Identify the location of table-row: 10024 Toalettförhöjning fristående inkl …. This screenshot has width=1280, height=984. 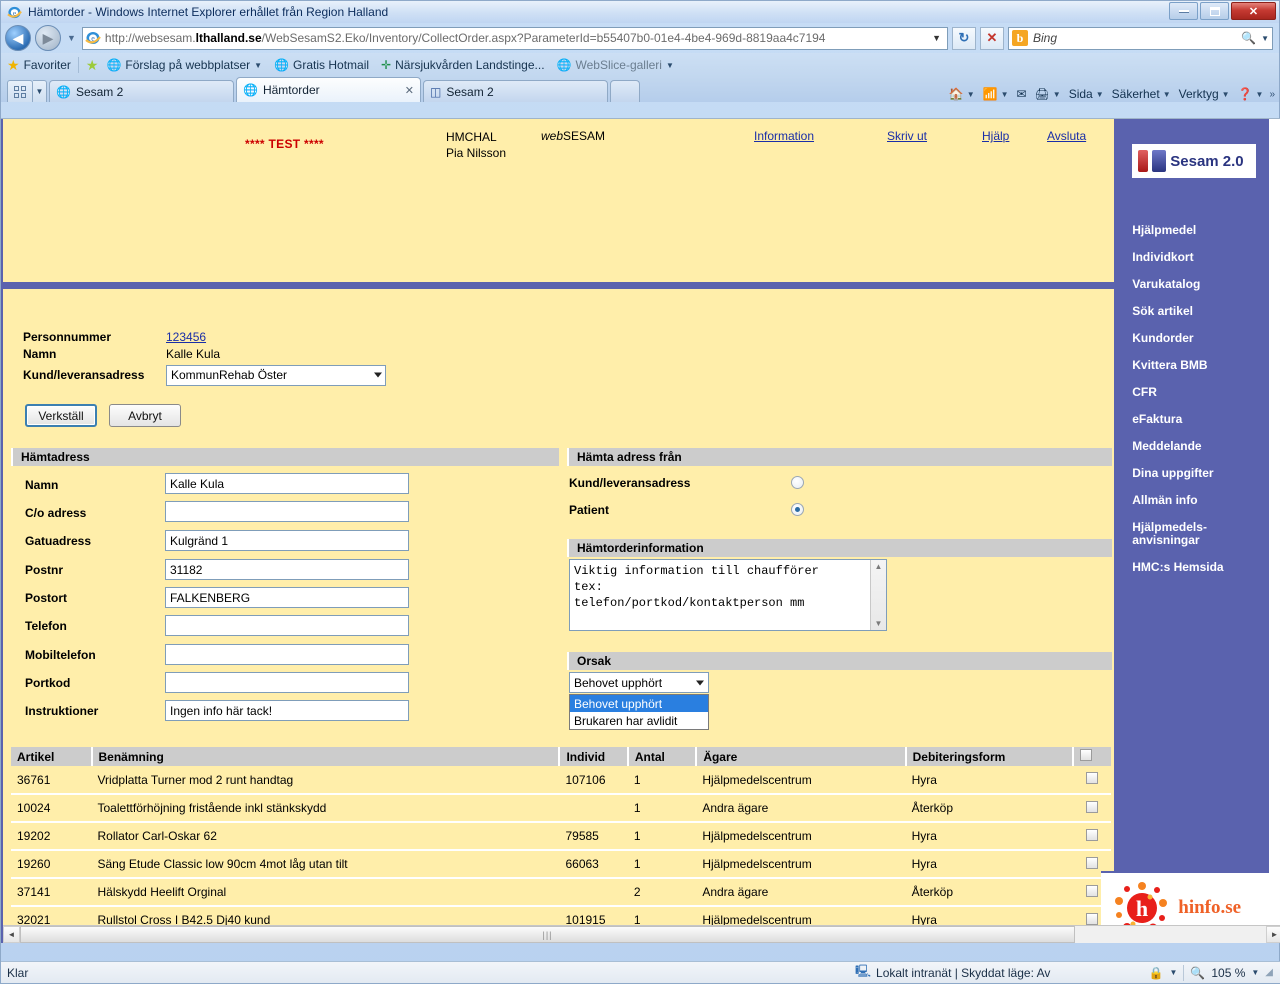
(561, 808).